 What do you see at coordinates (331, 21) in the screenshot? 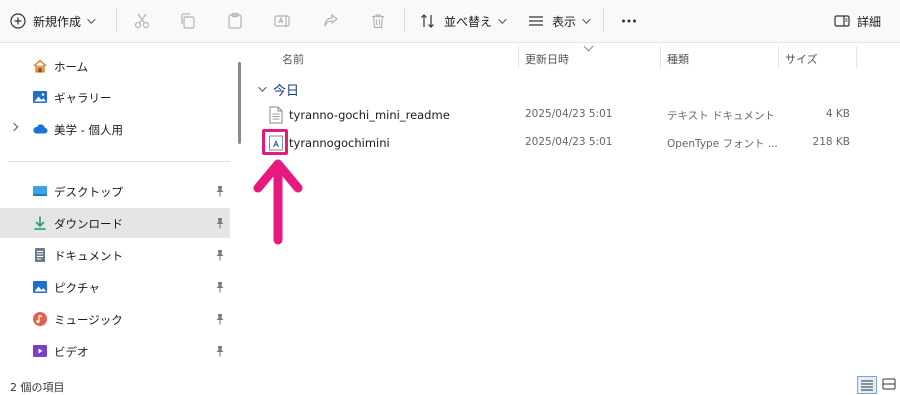
I see `share-button` at bounding box center [331, 21].